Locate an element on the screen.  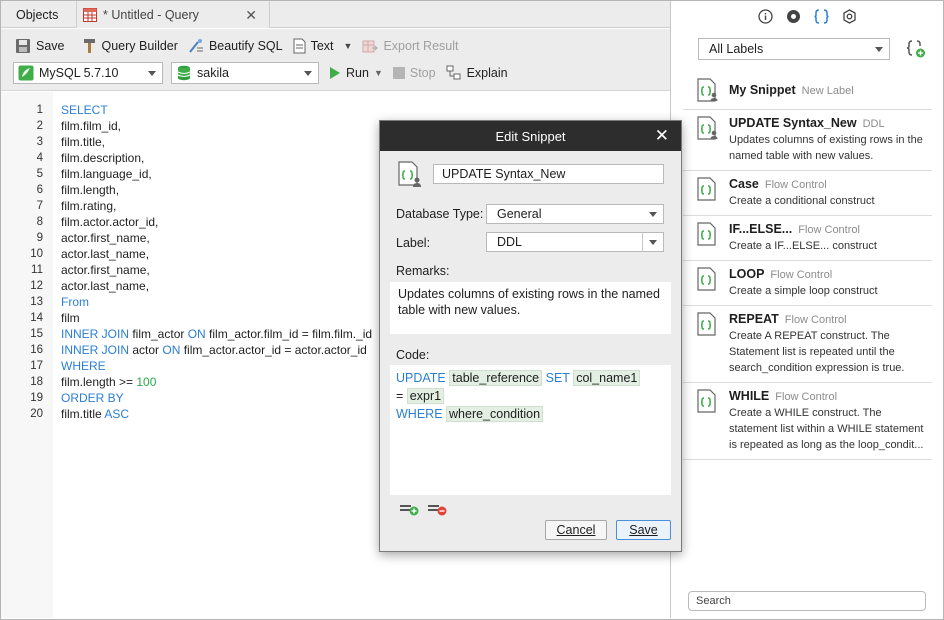
text-button-label: Text is located at coordinates (322, 46).